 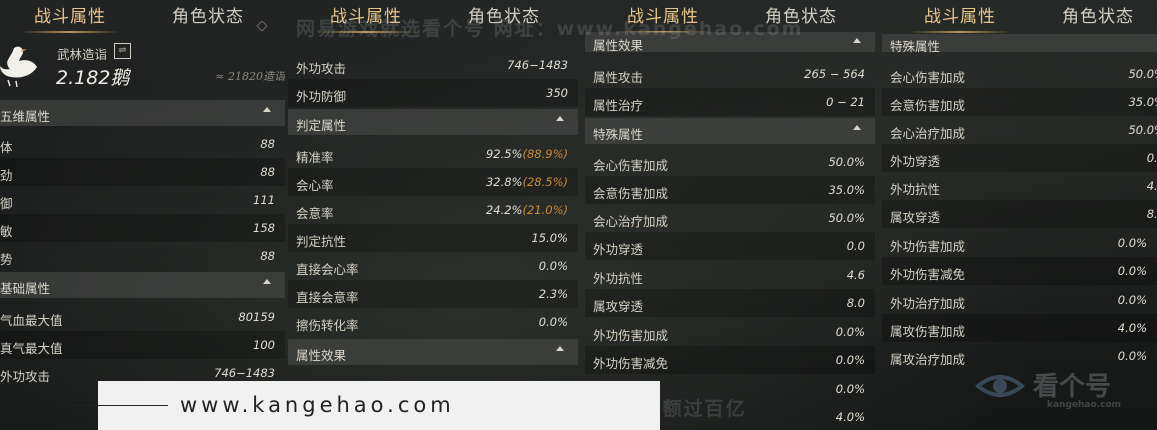 I want to click on stat-base-value: (21.0%), so click(x=545, y=210).